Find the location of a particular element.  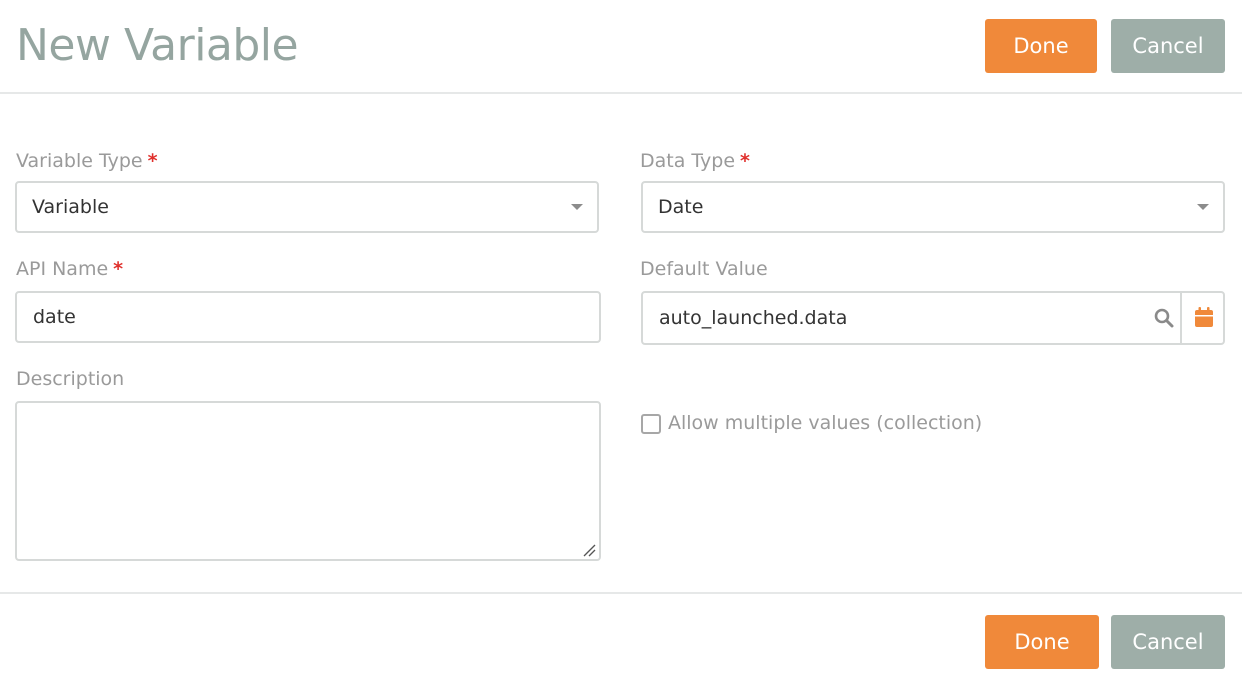

default-value-text: auto_launched.data is located at coordinates (753, 318).